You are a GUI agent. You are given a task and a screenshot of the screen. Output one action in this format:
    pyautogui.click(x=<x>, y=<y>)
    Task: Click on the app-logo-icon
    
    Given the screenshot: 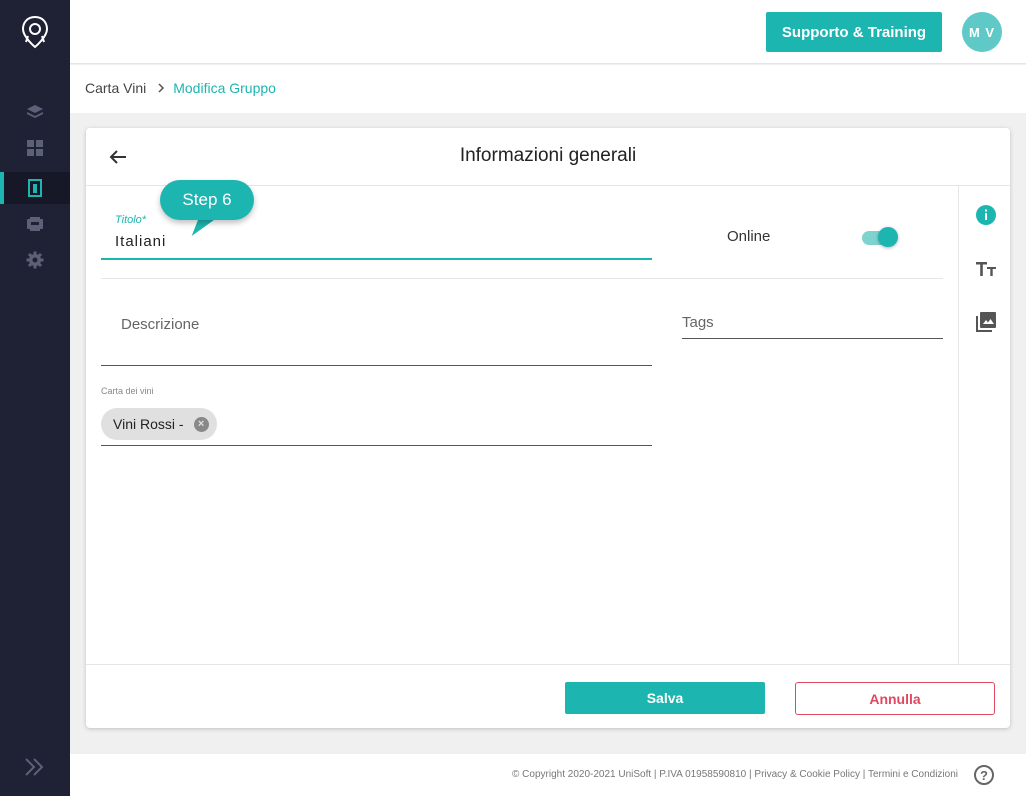 What is the action you would take?
    pyautogui.click(x=35, y=32)
    